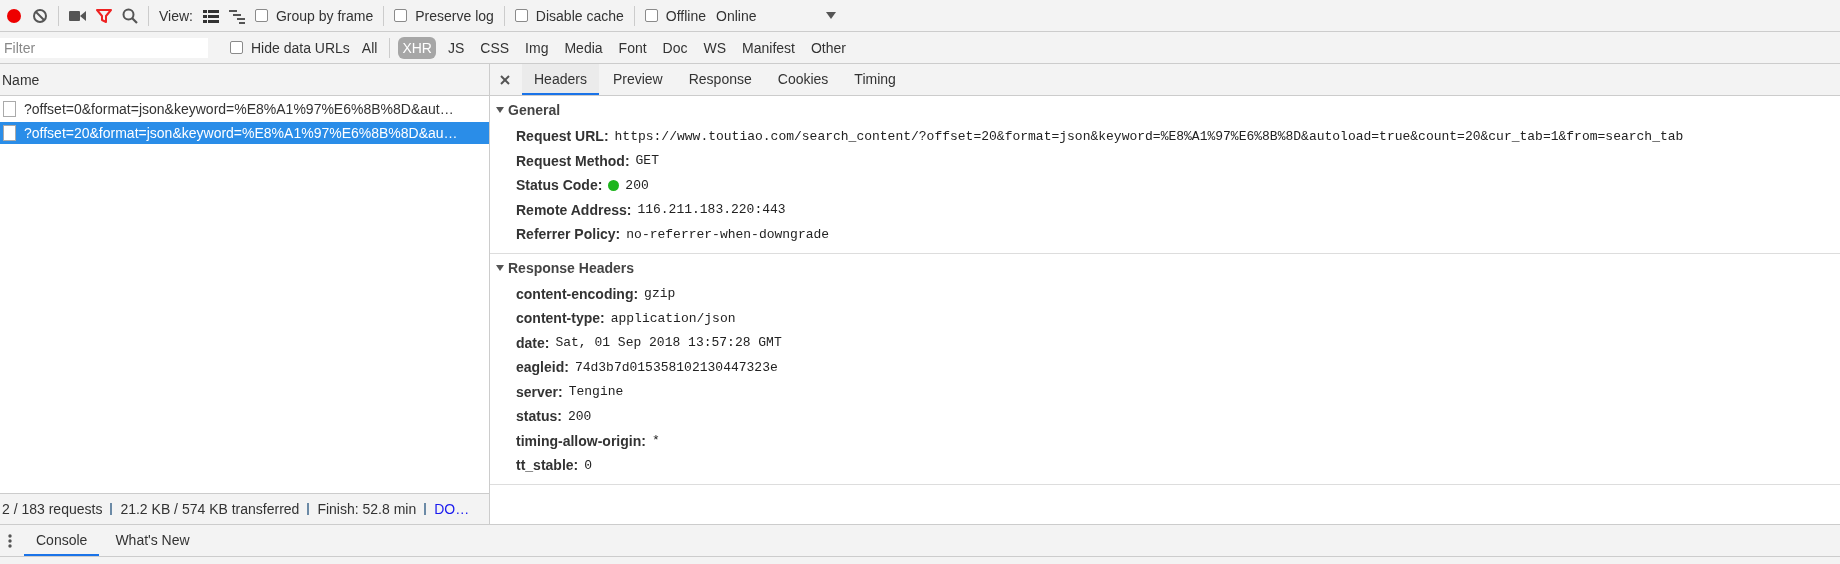  Describe the element at coordinates (534, 110) in the screenshot. I see `section-title: General` at that location.